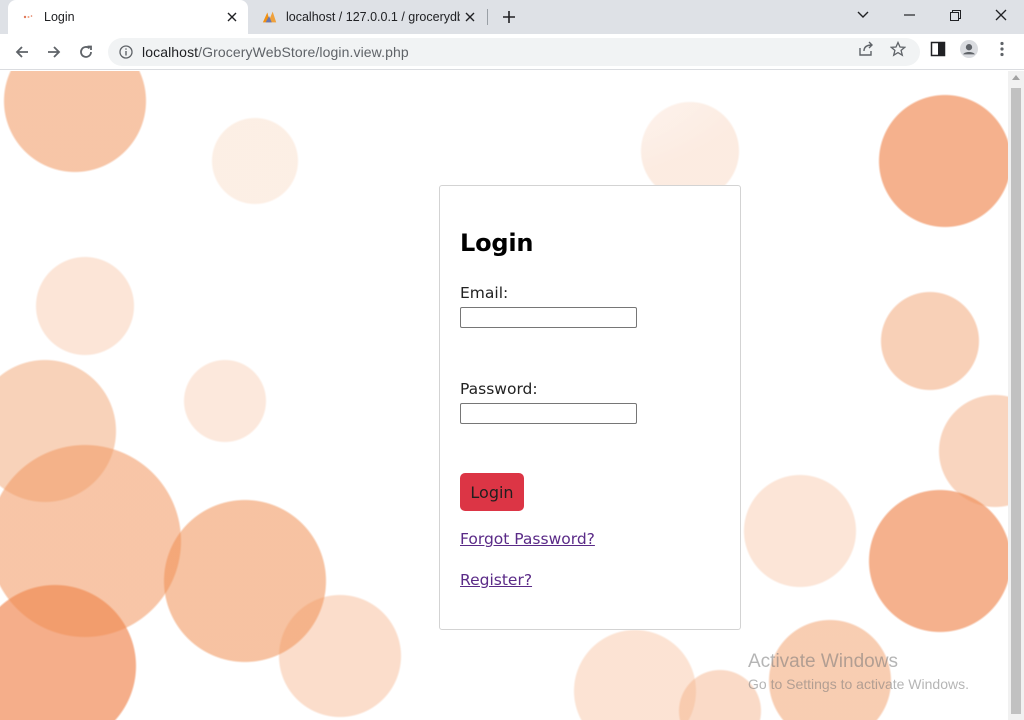 The width and height of the screenshot is (1024, 720). Describe the element at coordinates (22, 52) in the screenshot. I see `back-button` at that location.